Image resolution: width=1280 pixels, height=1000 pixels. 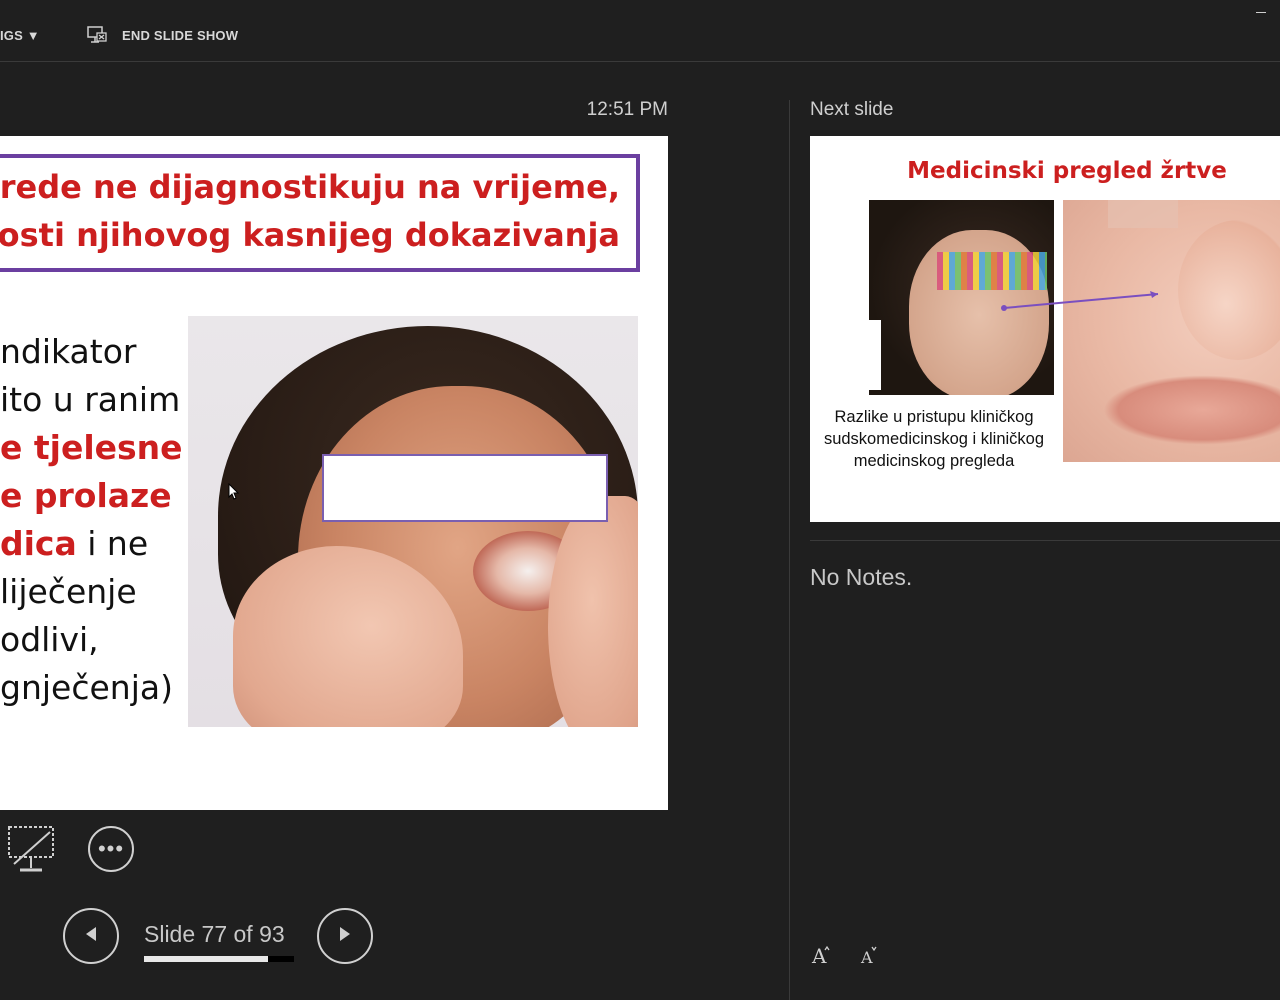 I want to click on slide-photo, so click(x=413, y=521).